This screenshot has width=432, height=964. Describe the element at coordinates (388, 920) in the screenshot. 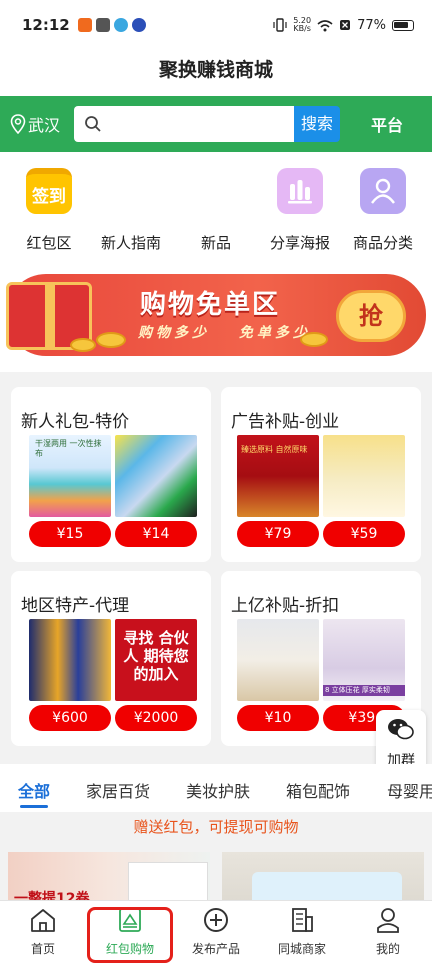

I see `person-icon` at that location.